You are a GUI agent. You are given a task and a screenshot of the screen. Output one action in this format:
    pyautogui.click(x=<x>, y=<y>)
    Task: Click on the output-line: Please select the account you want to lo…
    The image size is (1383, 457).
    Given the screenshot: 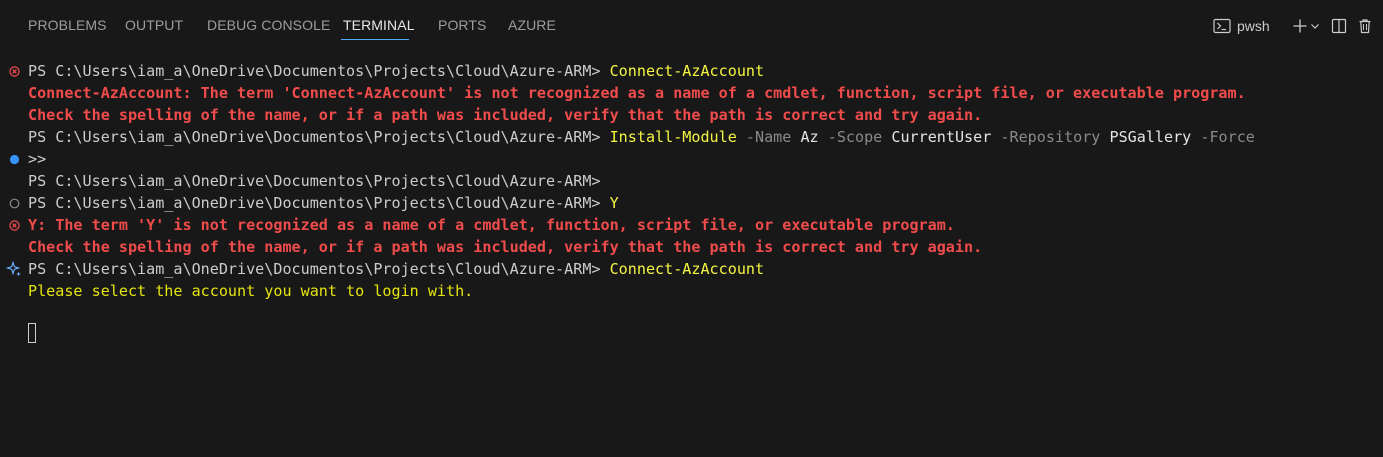 What is the action you would take?
    pyautogui.click(x=251, y=291)
    